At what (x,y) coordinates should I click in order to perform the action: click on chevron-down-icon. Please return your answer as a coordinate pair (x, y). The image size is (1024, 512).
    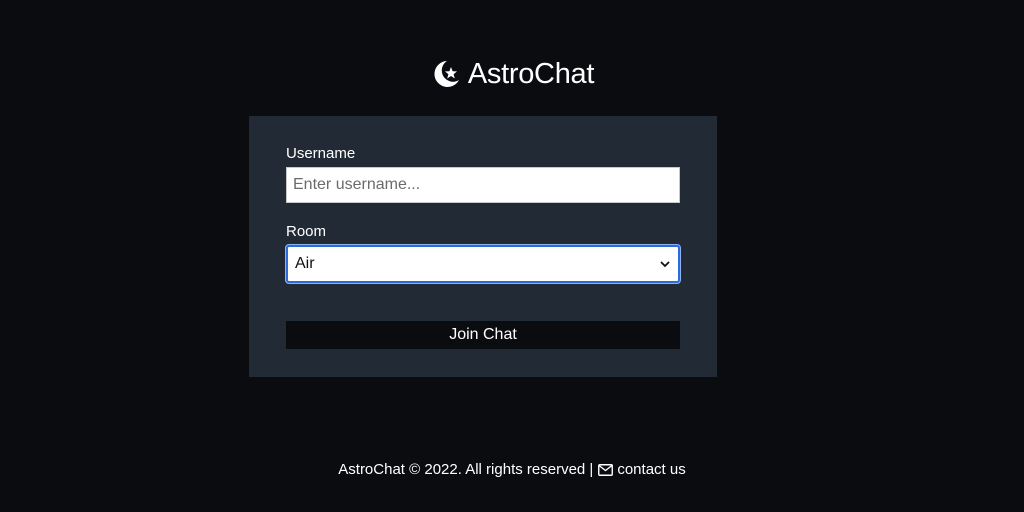
    Looking at the image, I should click on (665, 264).